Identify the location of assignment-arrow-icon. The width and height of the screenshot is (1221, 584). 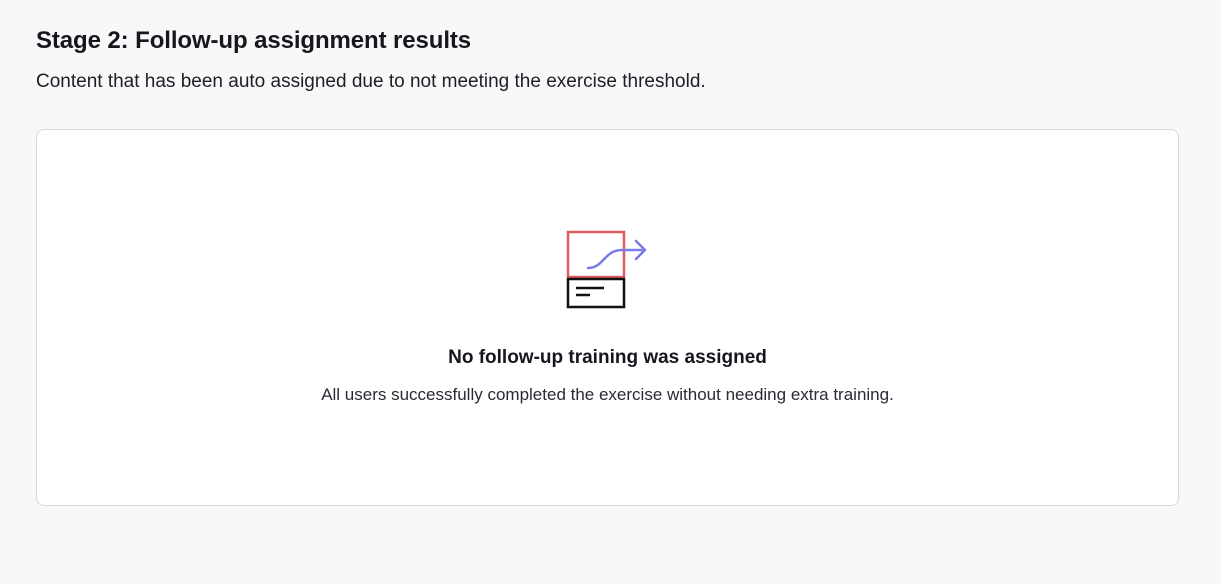
(606, 269).